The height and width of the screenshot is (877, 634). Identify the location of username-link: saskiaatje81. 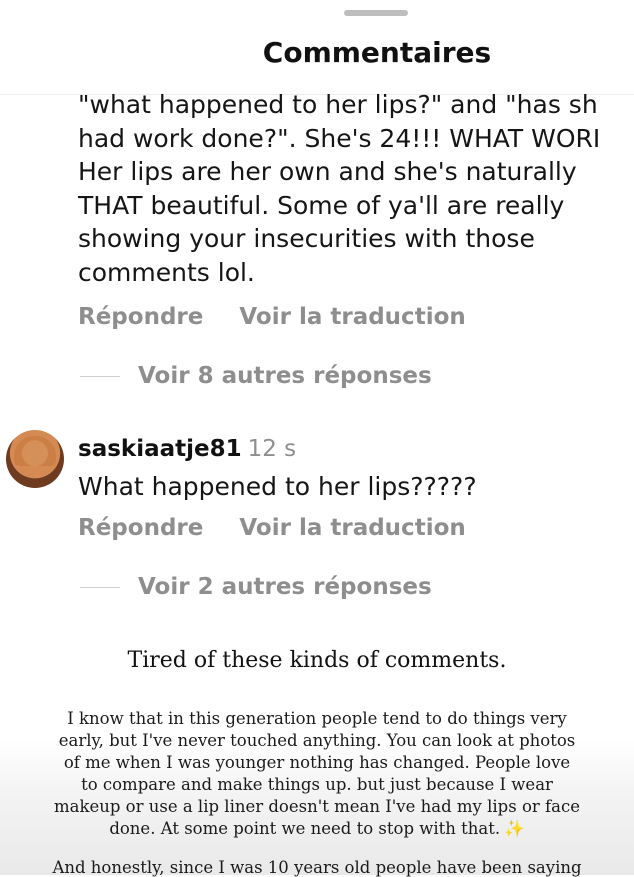
(160, 449).